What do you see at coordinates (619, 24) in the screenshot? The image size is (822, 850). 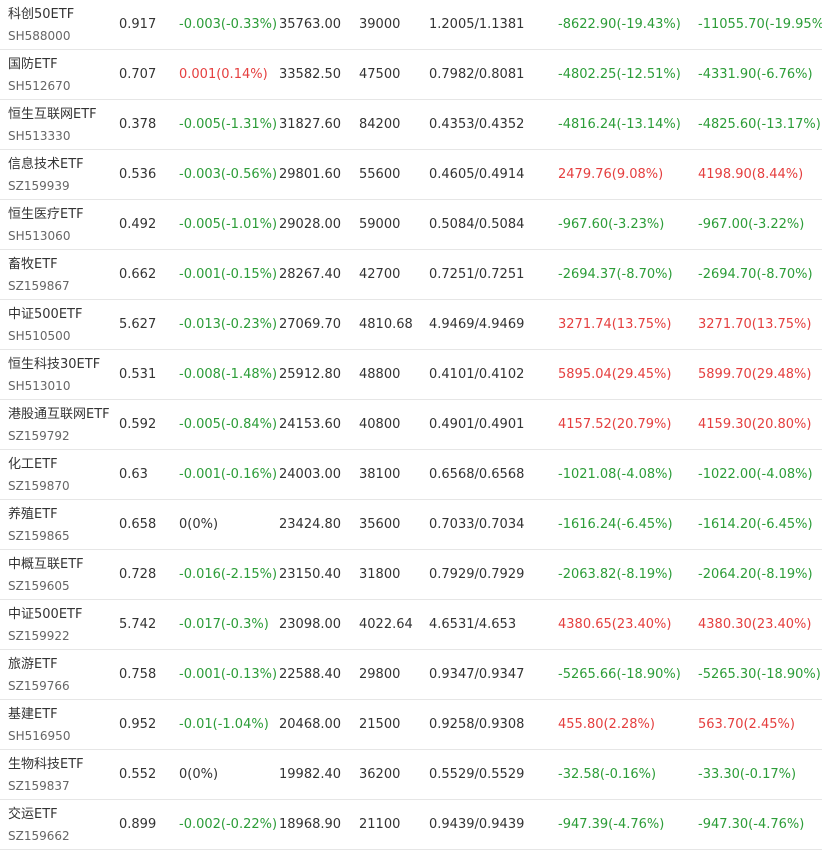 I see `profit-cell-1: -8622.90(-19.43%)` at bounding box center [619, 24].